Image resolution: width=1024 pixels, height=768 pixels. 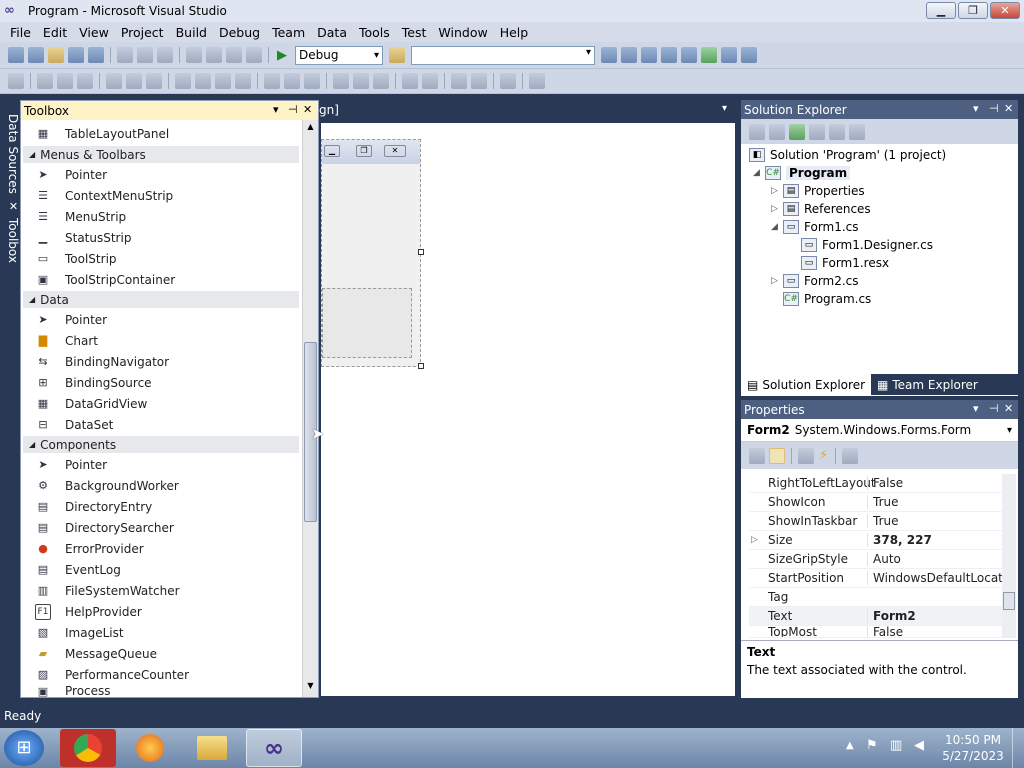 What do you see at coordinates (1009, 601) in the screenshot?
I see `scrollbar-thumb` at bounding box center [1009, 601].